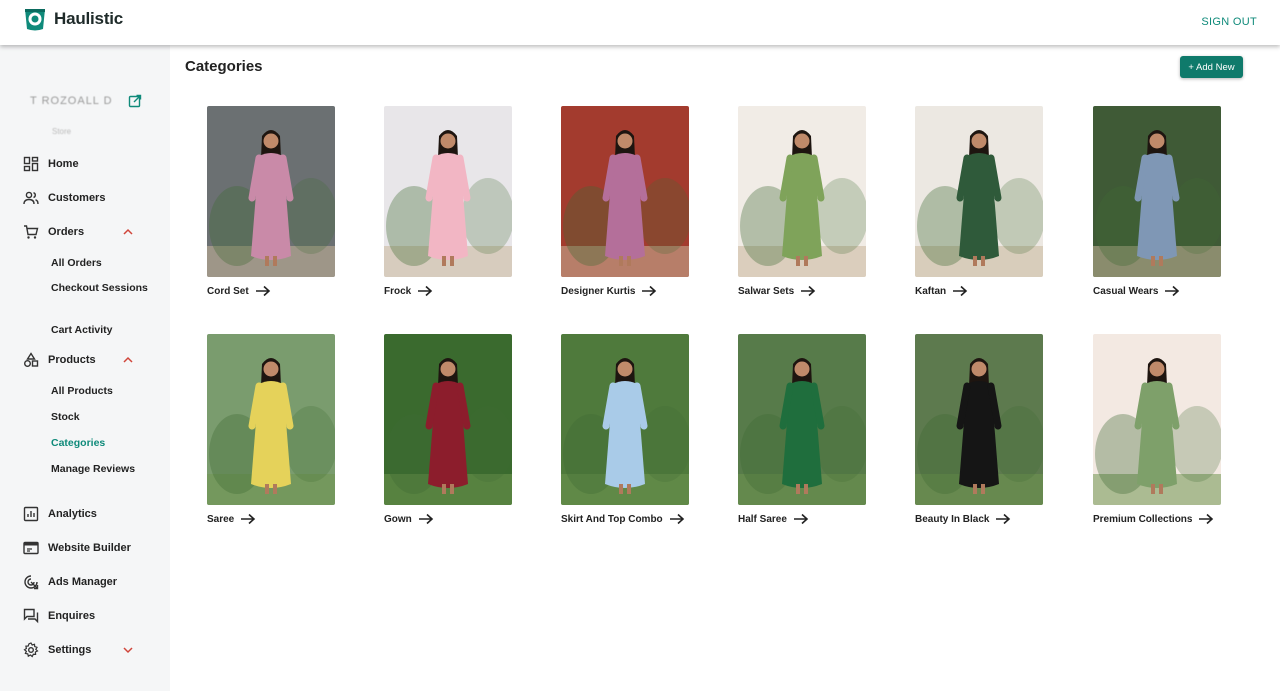  What do you see at coordinates (101, 417) in the screenshot?
I see `sidebar-subitem-stock: Stock` at bounding box center [101, 417].